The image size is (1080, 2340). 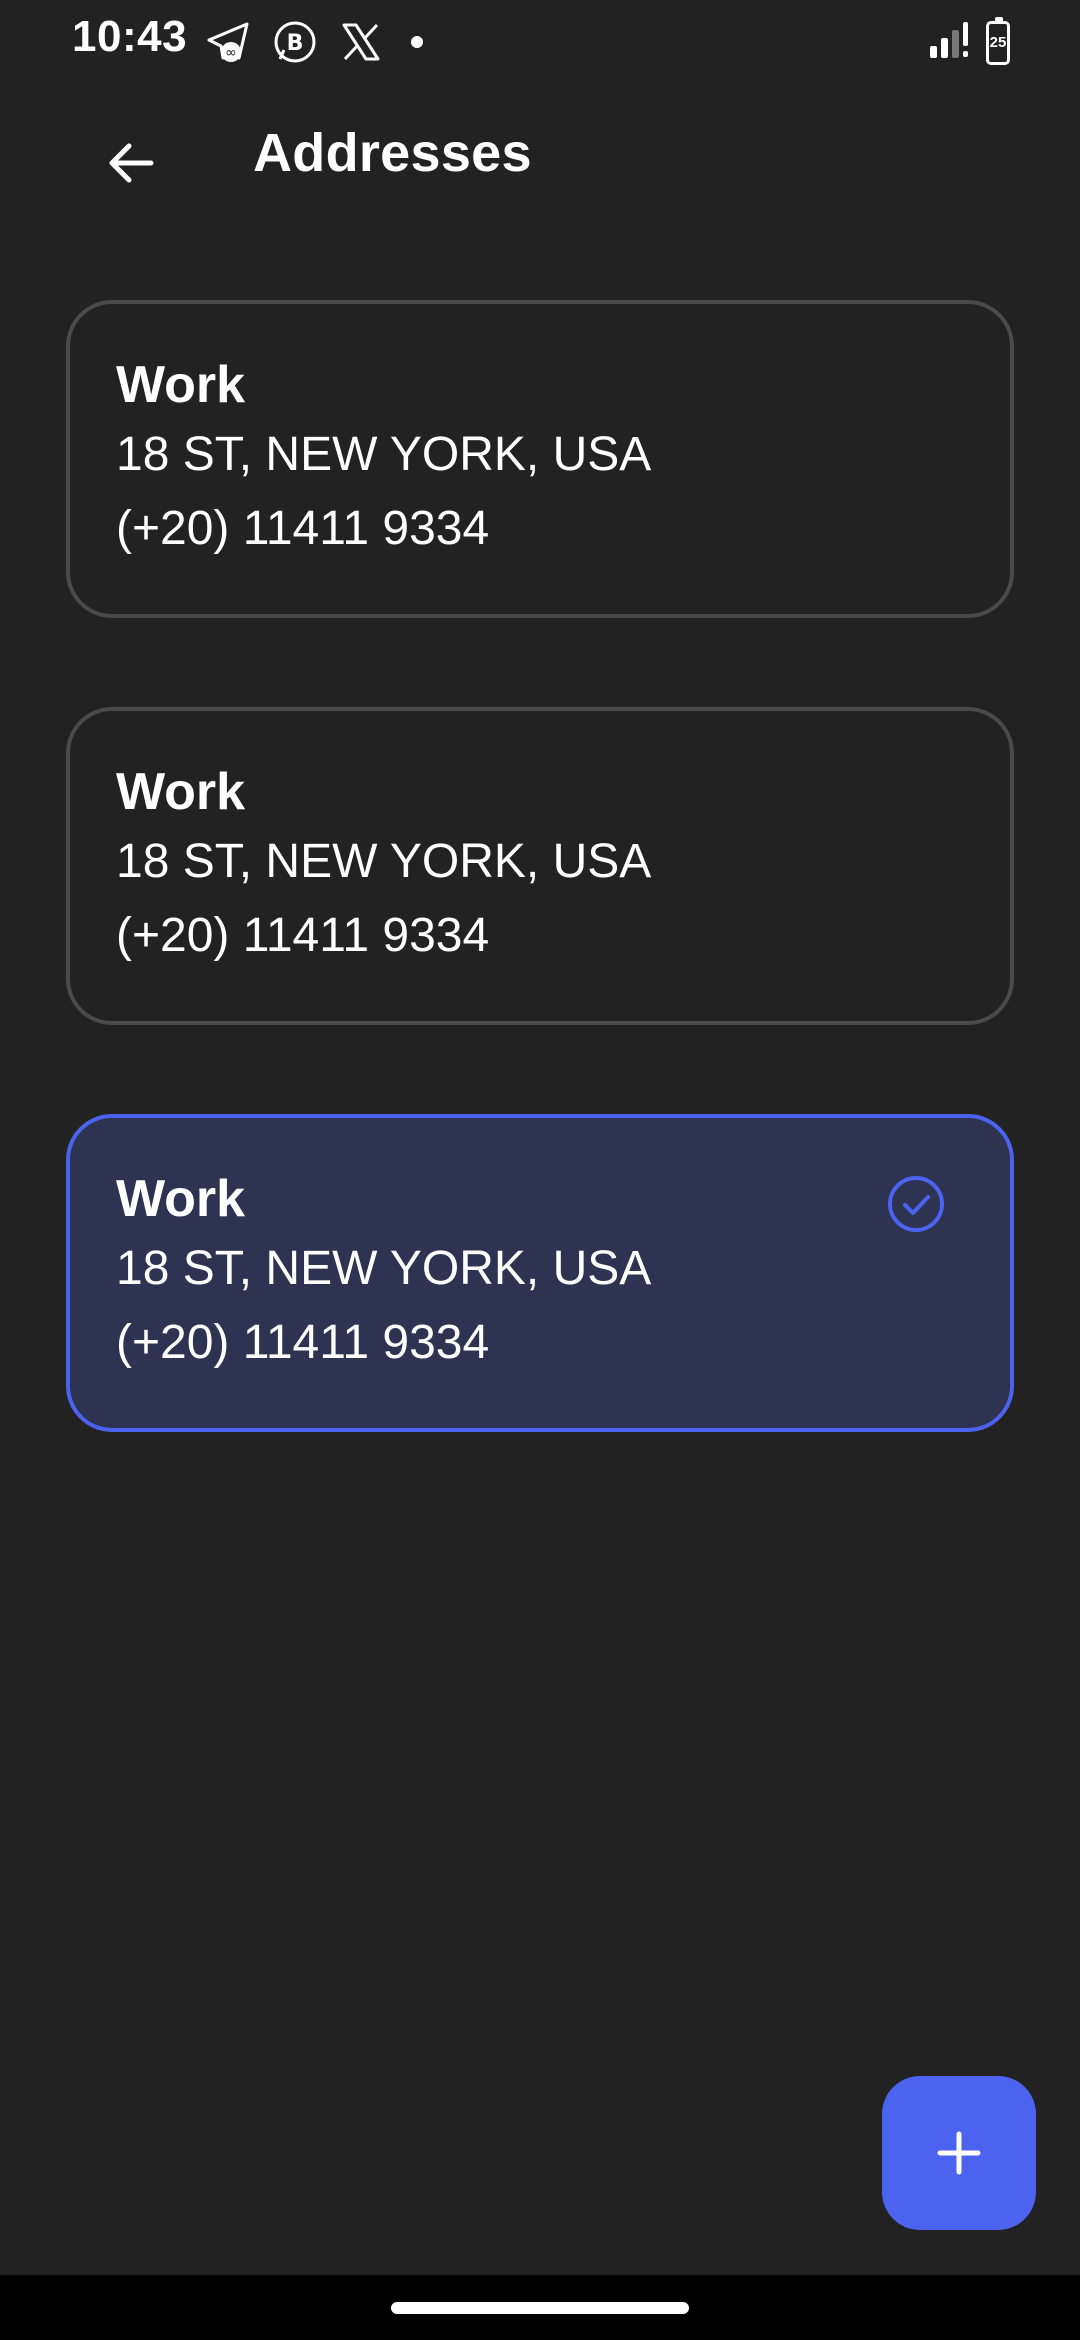 I want to click on plus-icon, so click(x=959, y=2153).